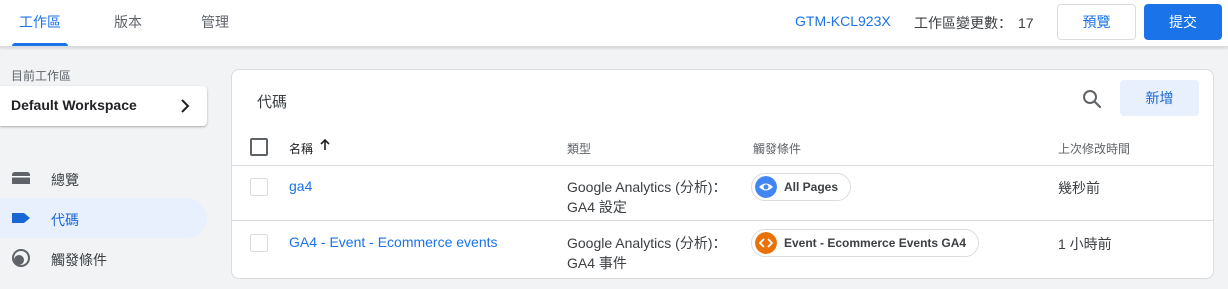 The width and height of the screenshot is (1228, 289). I want to click on tag-type-line: GA4 設定, so click(597, 207).